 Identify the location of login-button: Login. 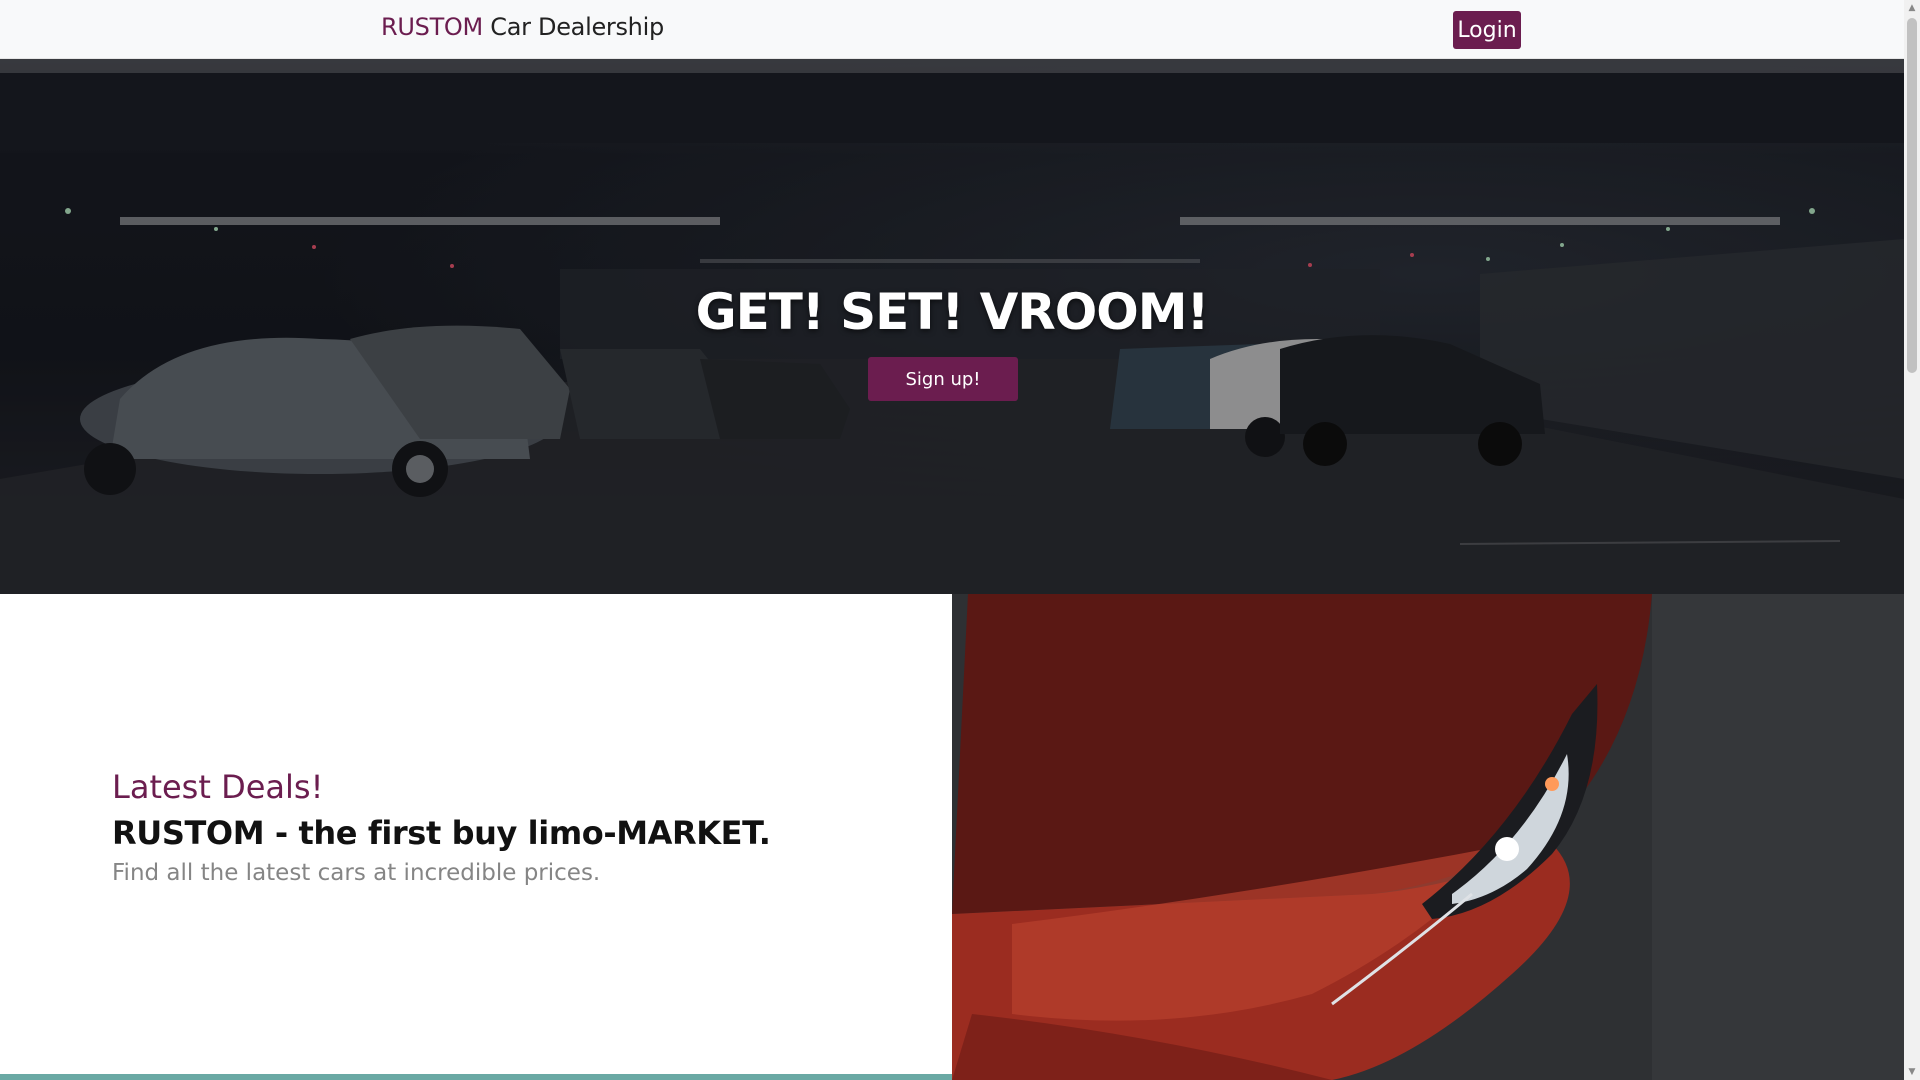
(1487, 30).